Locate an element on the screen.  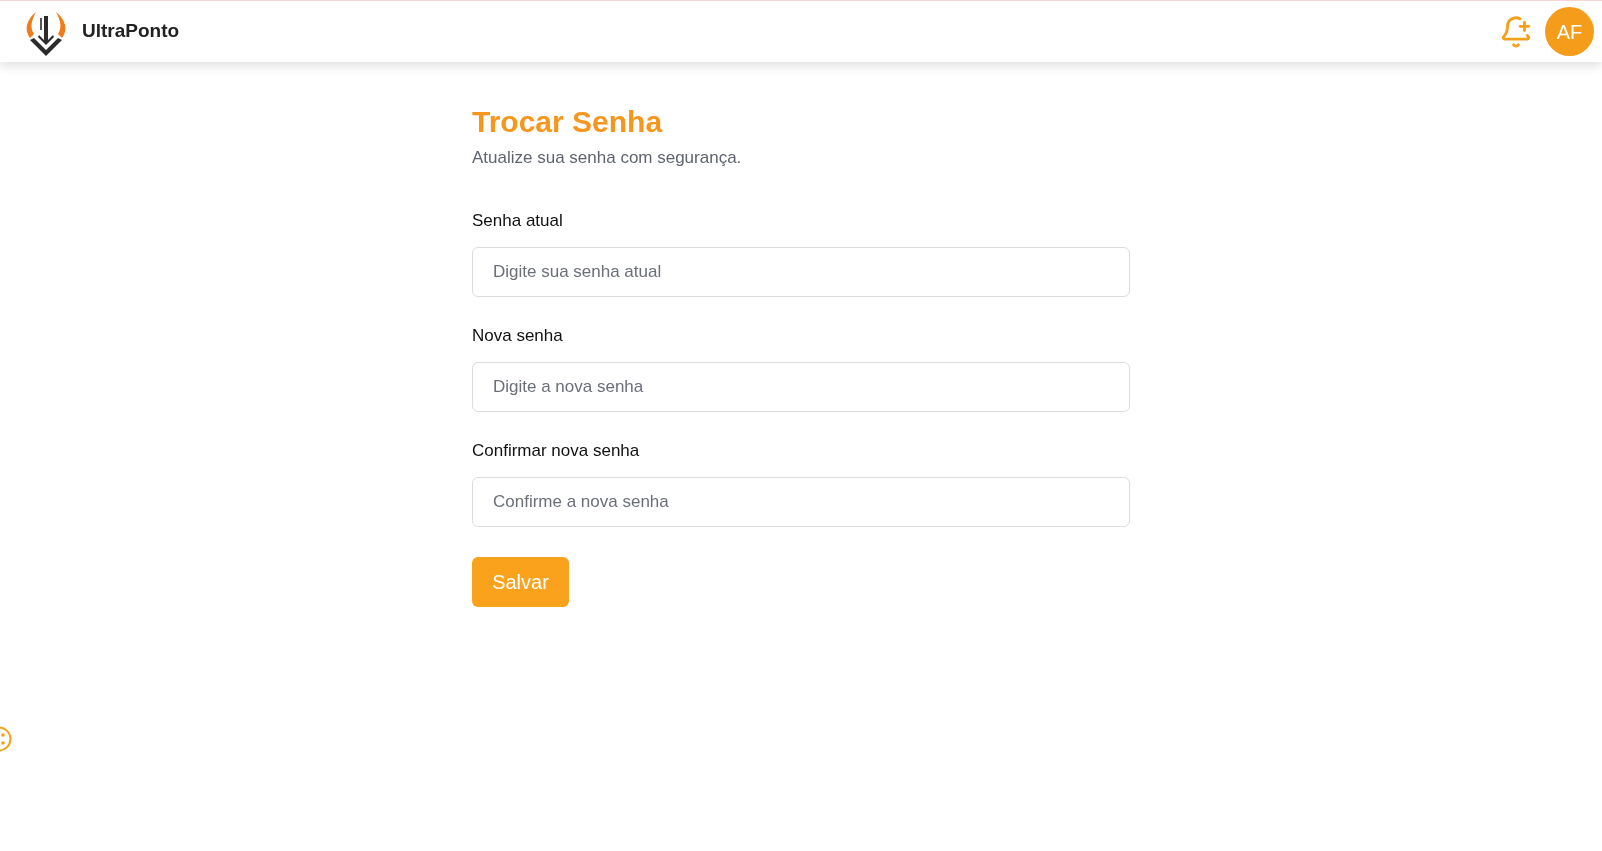
field-label: Senha atual is located at coordinates (518, 221).